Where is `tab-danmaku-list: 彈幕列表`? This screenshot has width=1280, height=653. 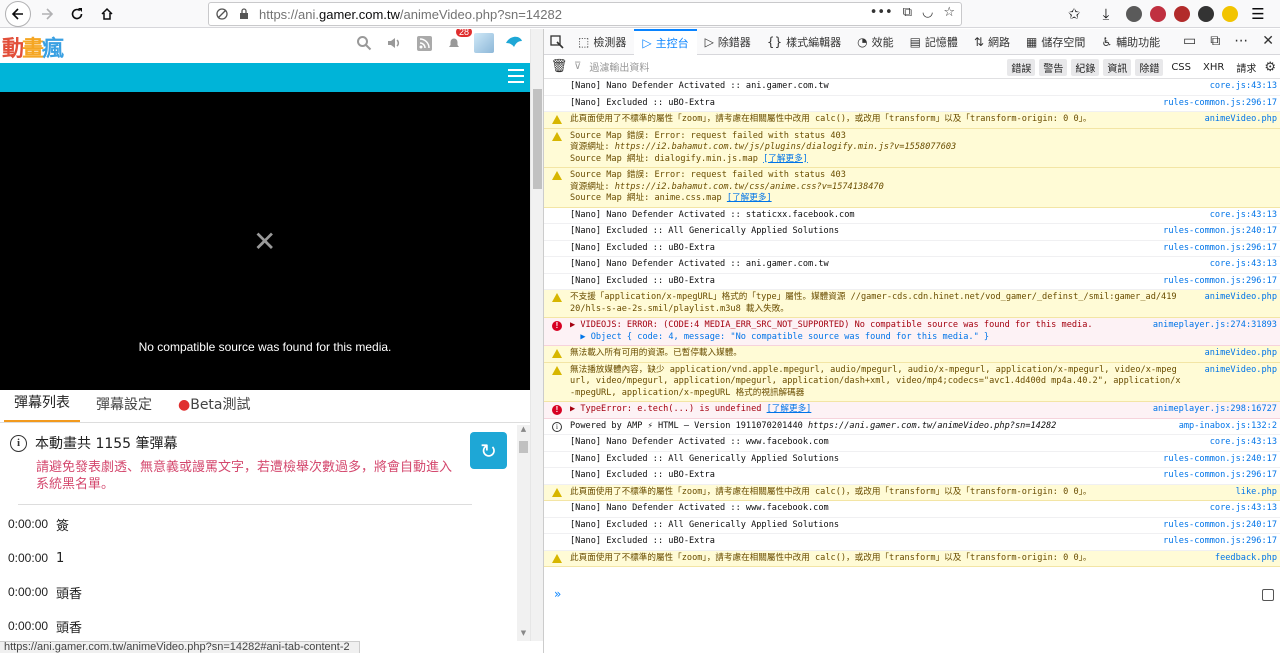
tab-danmaku-list: 彈幕列表 is located at coordinates (42, 407).